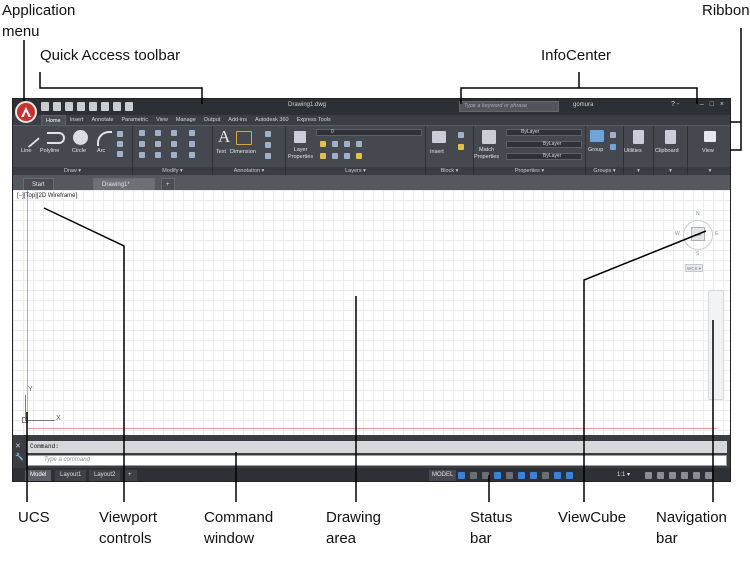 This screenshot has width=750, height=572. Describe the element at coordinates (684, 475) in the screenshot. I see `hardware-acceleration-icon` at that location.